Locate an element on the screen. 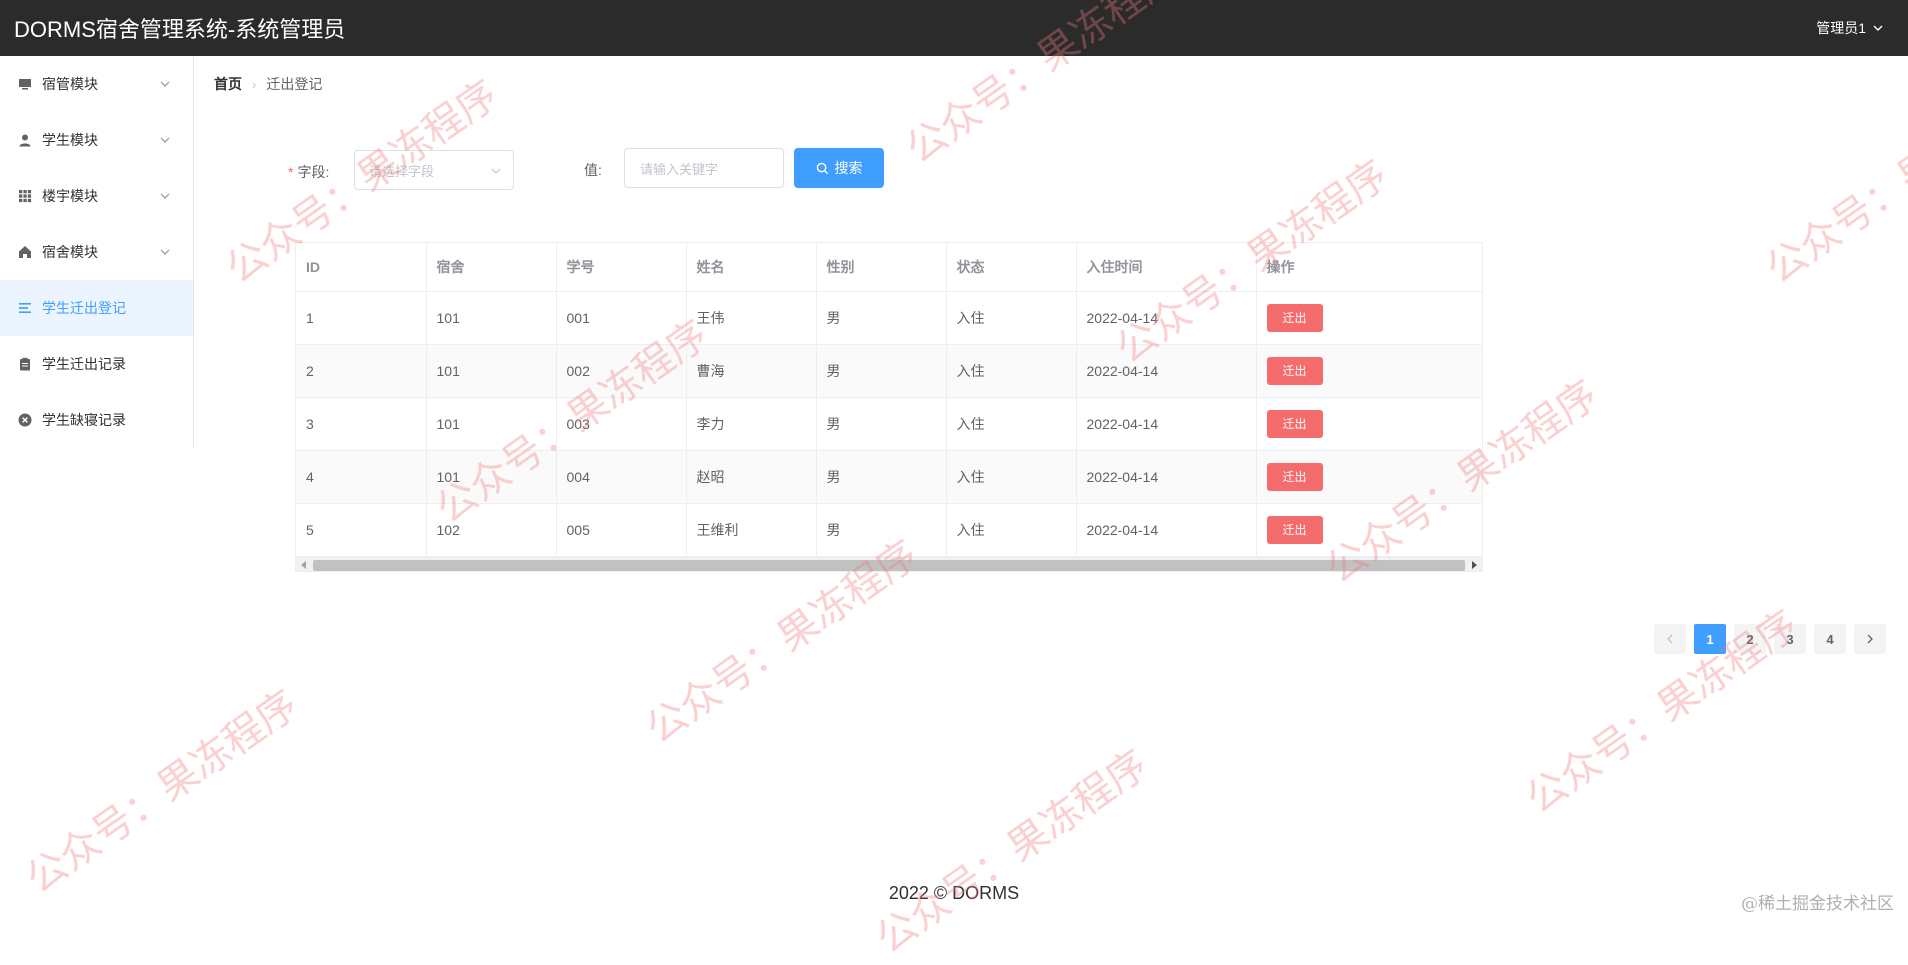 Image resolution: width=1908 pixels, height=965 pixels. user-name: 管理员1 is located at coordinates (1841, 28).